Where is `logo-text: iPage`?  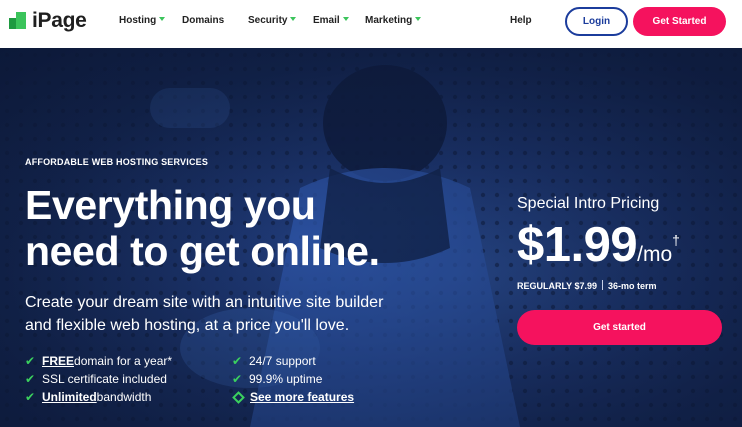 logo-text: iPage is located at coordinates (59, 20).